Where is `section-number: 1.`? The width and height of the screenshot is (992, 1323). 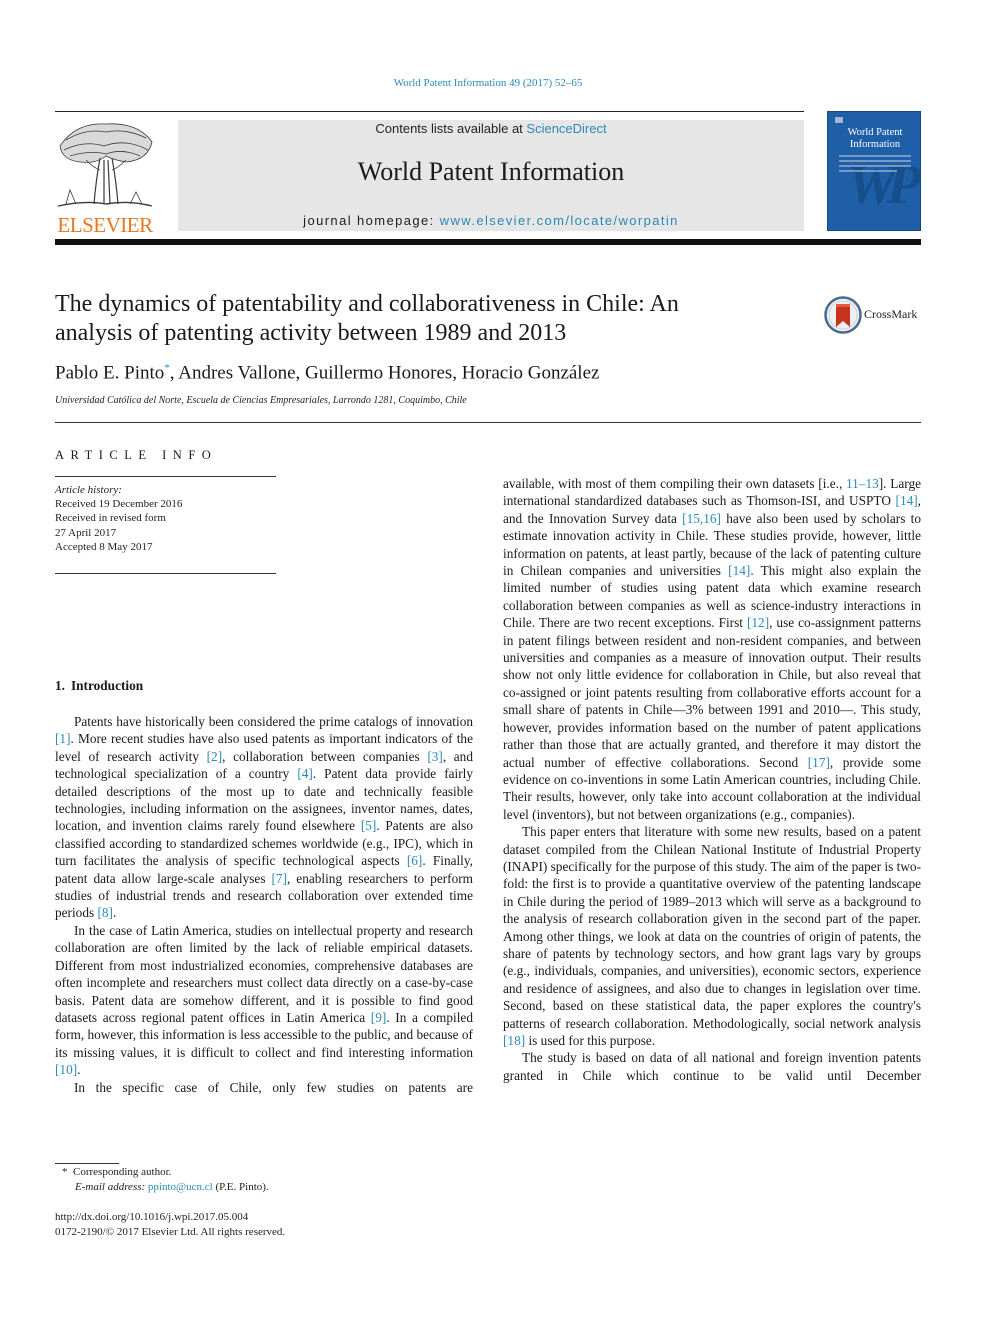
section-number: 1. is located at coordinates (60, 685).